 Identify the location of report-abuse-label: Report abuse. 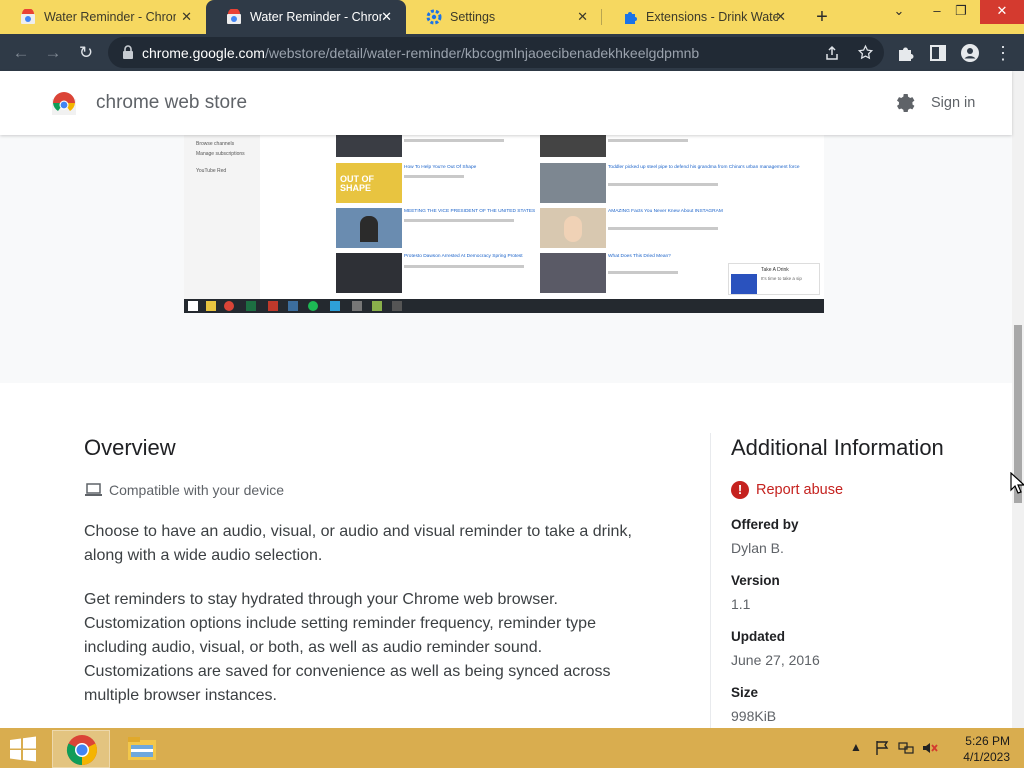
(799, 490).